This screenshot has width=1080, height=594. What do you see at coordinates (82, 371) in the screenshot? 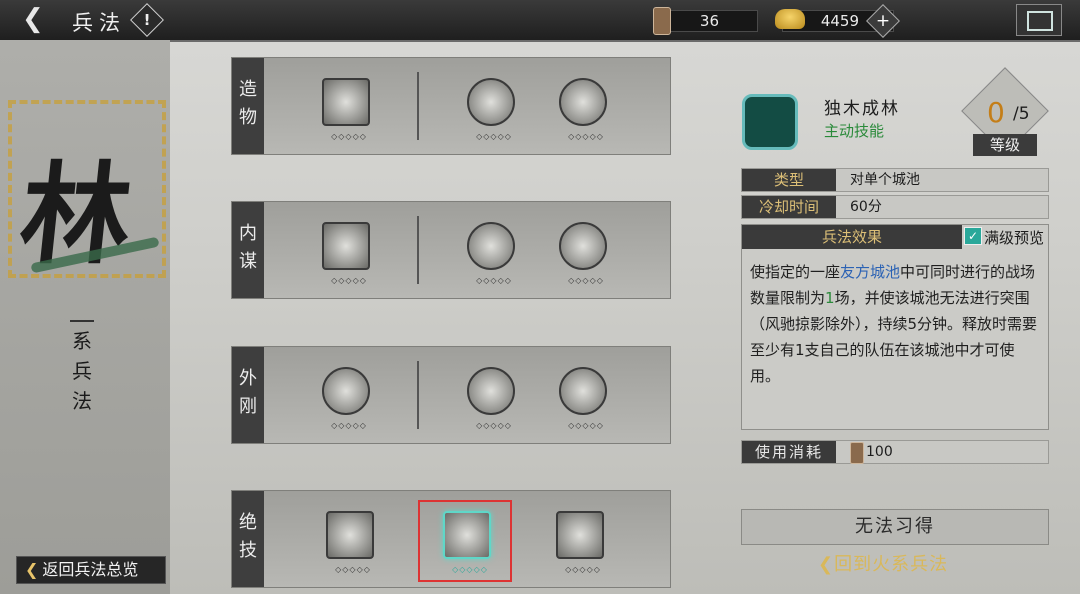
I see `subtitle-char: 兵` at bounding box center [82, 371].